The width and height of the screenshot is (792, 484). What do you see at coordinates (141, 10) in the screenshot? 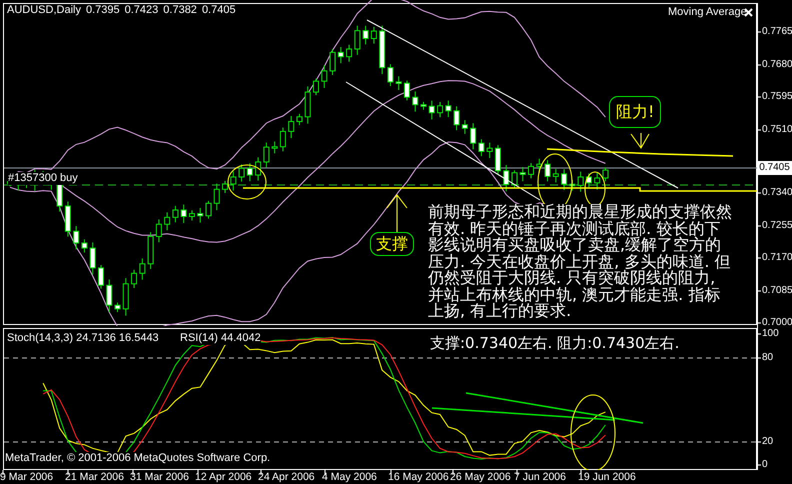
I see `quote-value: 0.7423` at bounding box center [141, 10].